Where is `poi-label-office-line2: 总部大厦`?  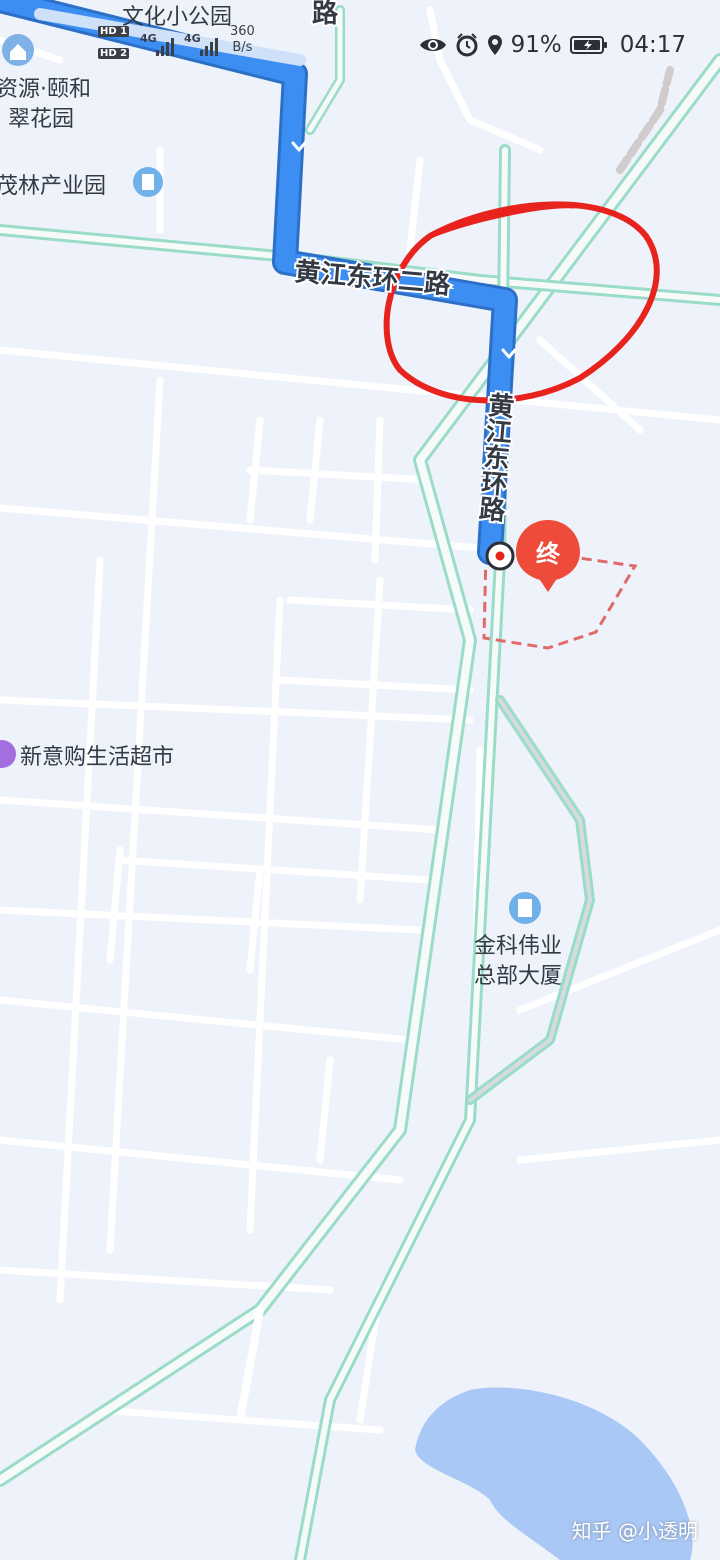
poi-label-office-line2: 总部大厦 is located at coordinates (518, 976).